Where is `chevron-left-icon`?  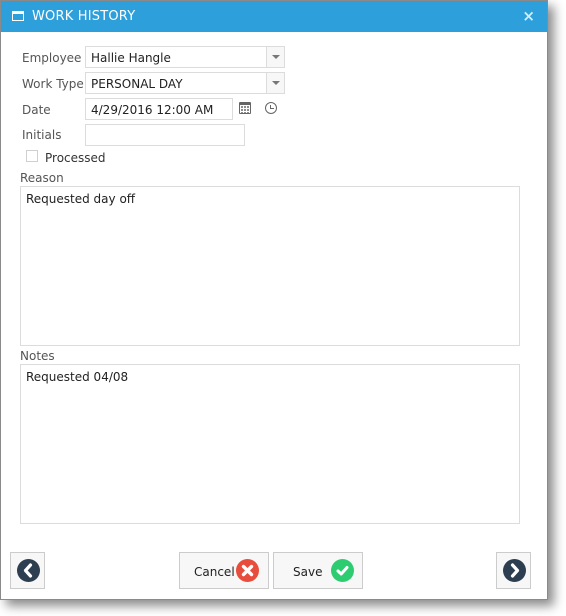
chevron-left-icon is located at coordinates (28, 570).